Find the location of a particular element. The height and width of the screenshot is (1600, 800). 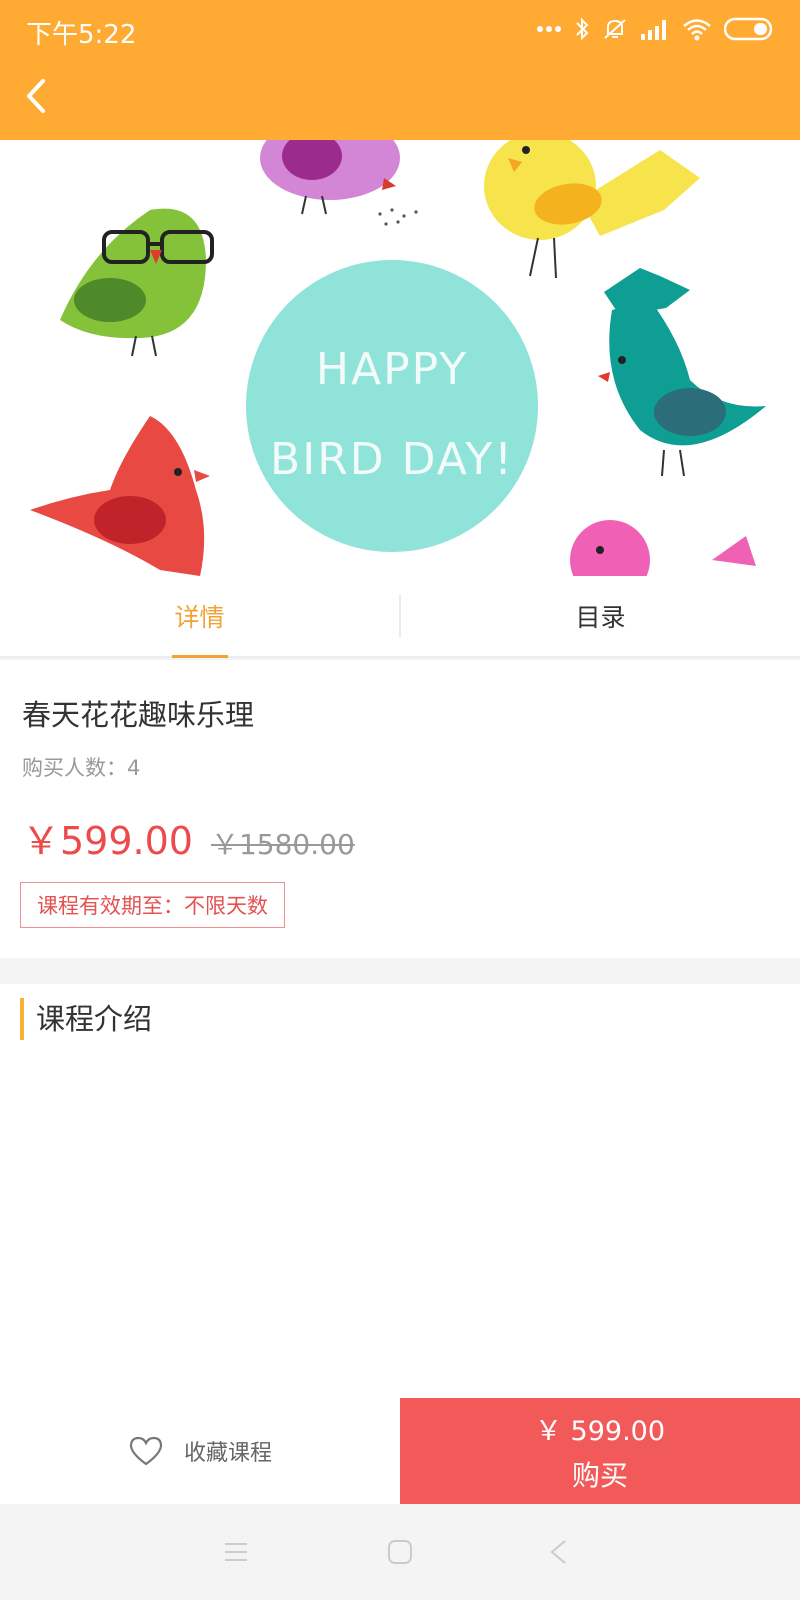

favorite-button: 收藏课程 is located at coordinates (200, 1451).